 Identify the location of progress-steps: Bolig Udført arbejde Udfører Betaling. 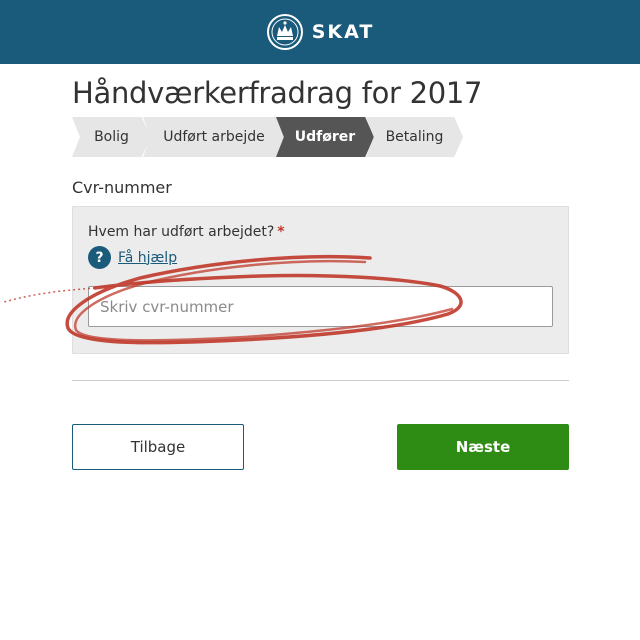
(320, 137).